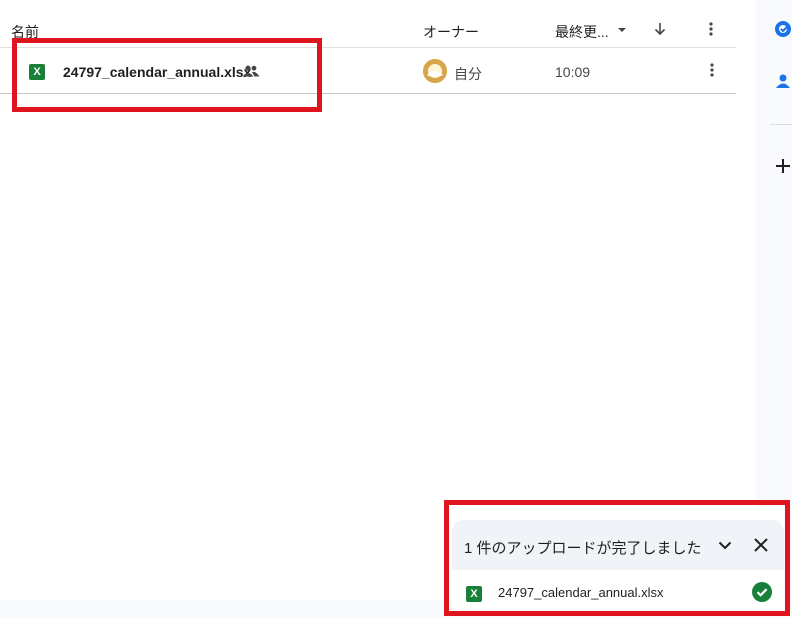 Image resolution: width=792 pixels, height=617 pixels. I want to click on owner-name: 自分, so click(468, 74).